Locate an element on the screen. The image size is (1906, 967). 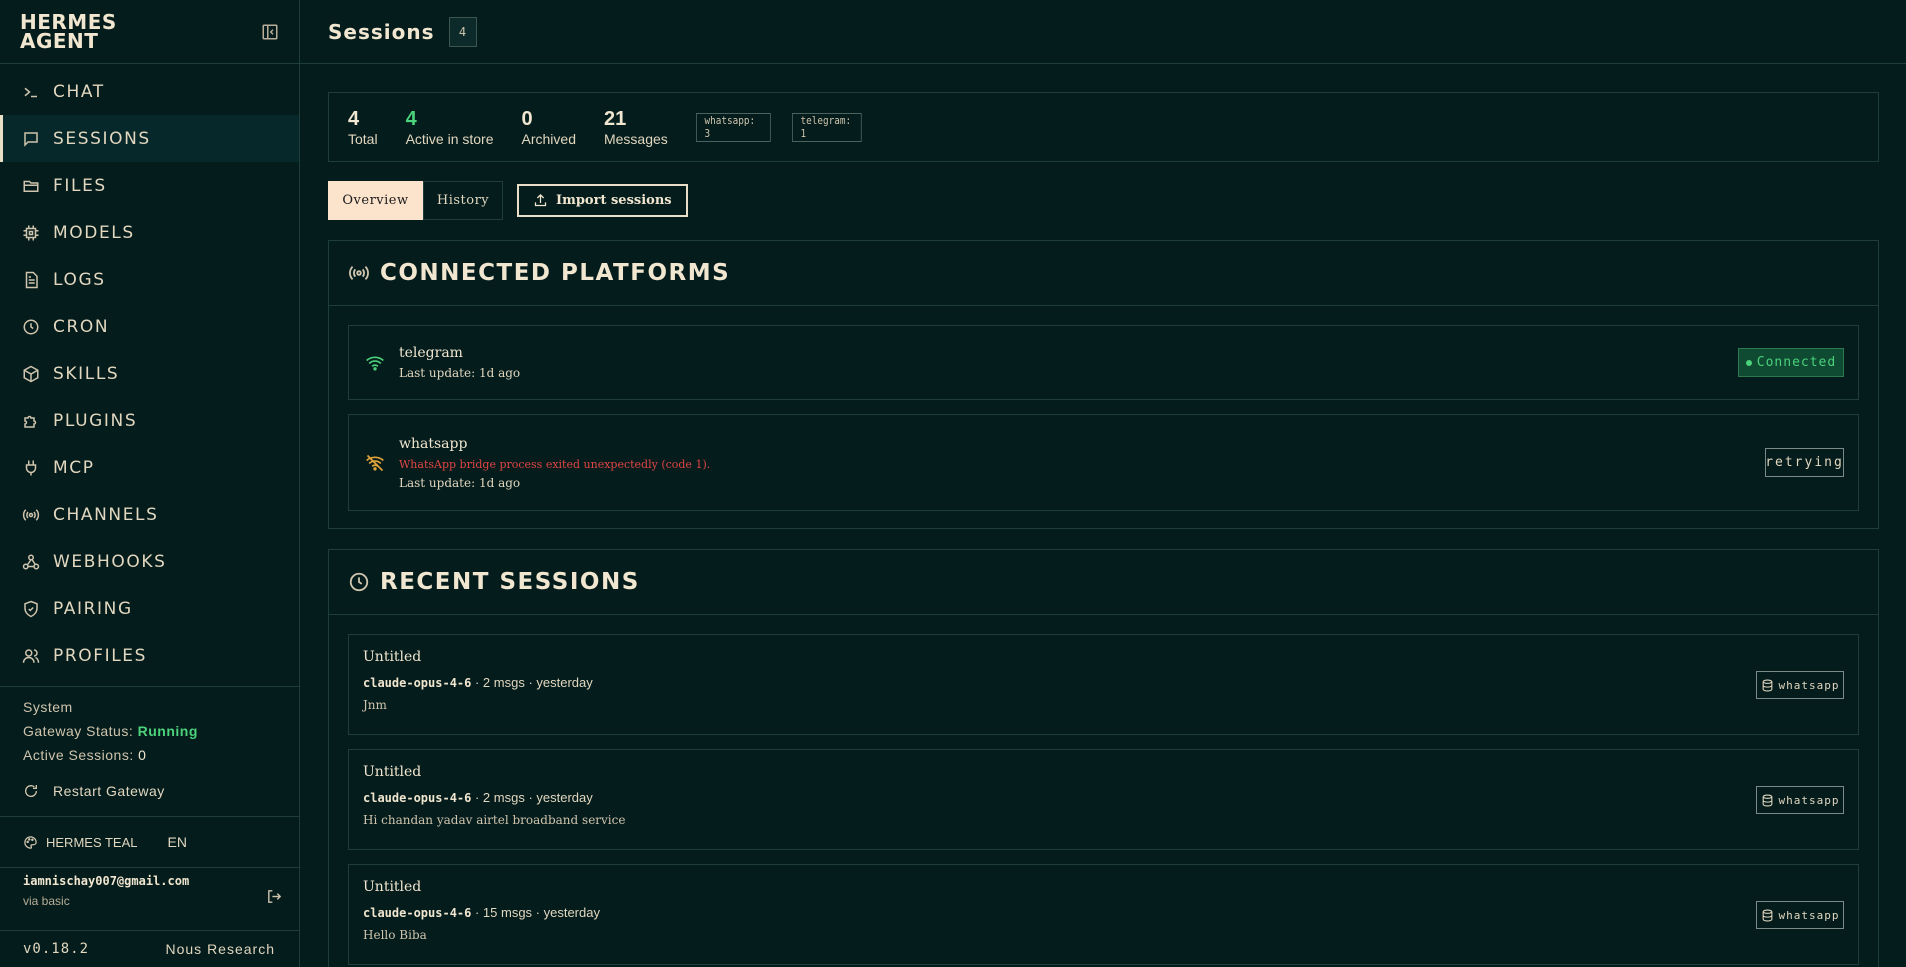
gateway-status-value: Running is located at coordinates (167, 731).